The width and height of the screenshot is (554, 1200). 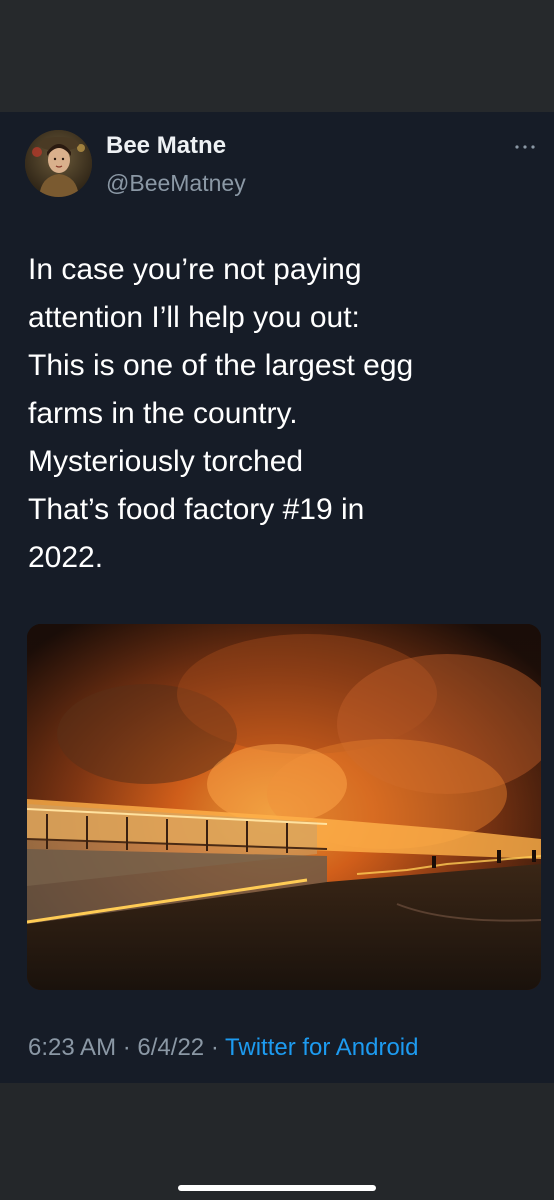 I want to click on more-options-icon, so click(x=525, y=146).